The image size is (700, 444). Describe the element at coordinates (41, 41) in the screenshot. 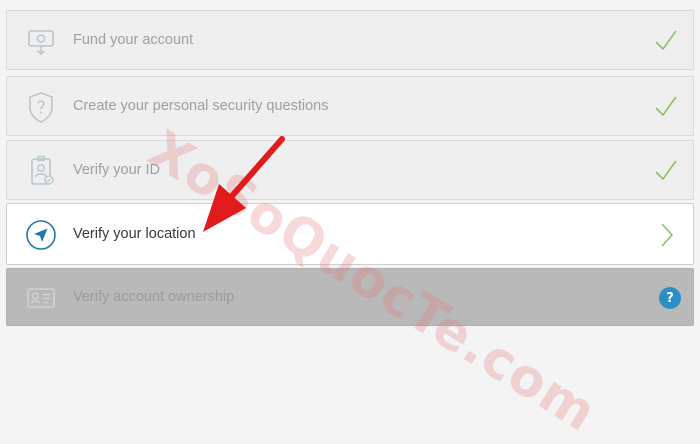

I see `money-icon` at that location.